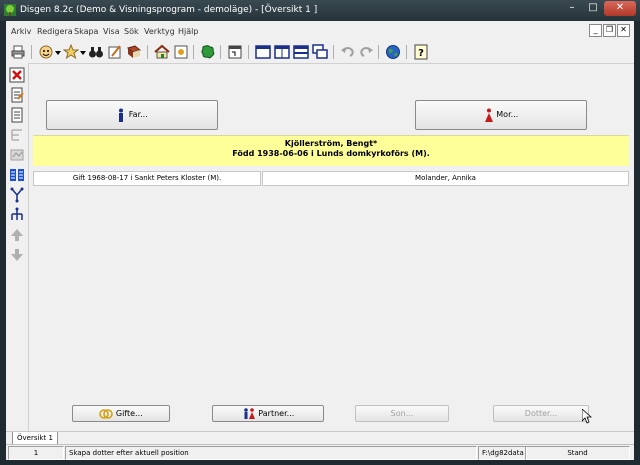 This screenshot has height=465, width=640. What do you see at coordinates (21, 31) in the screenshot?
I see `menu-arkiv: Arkiv` at bounding box center [21, 31].